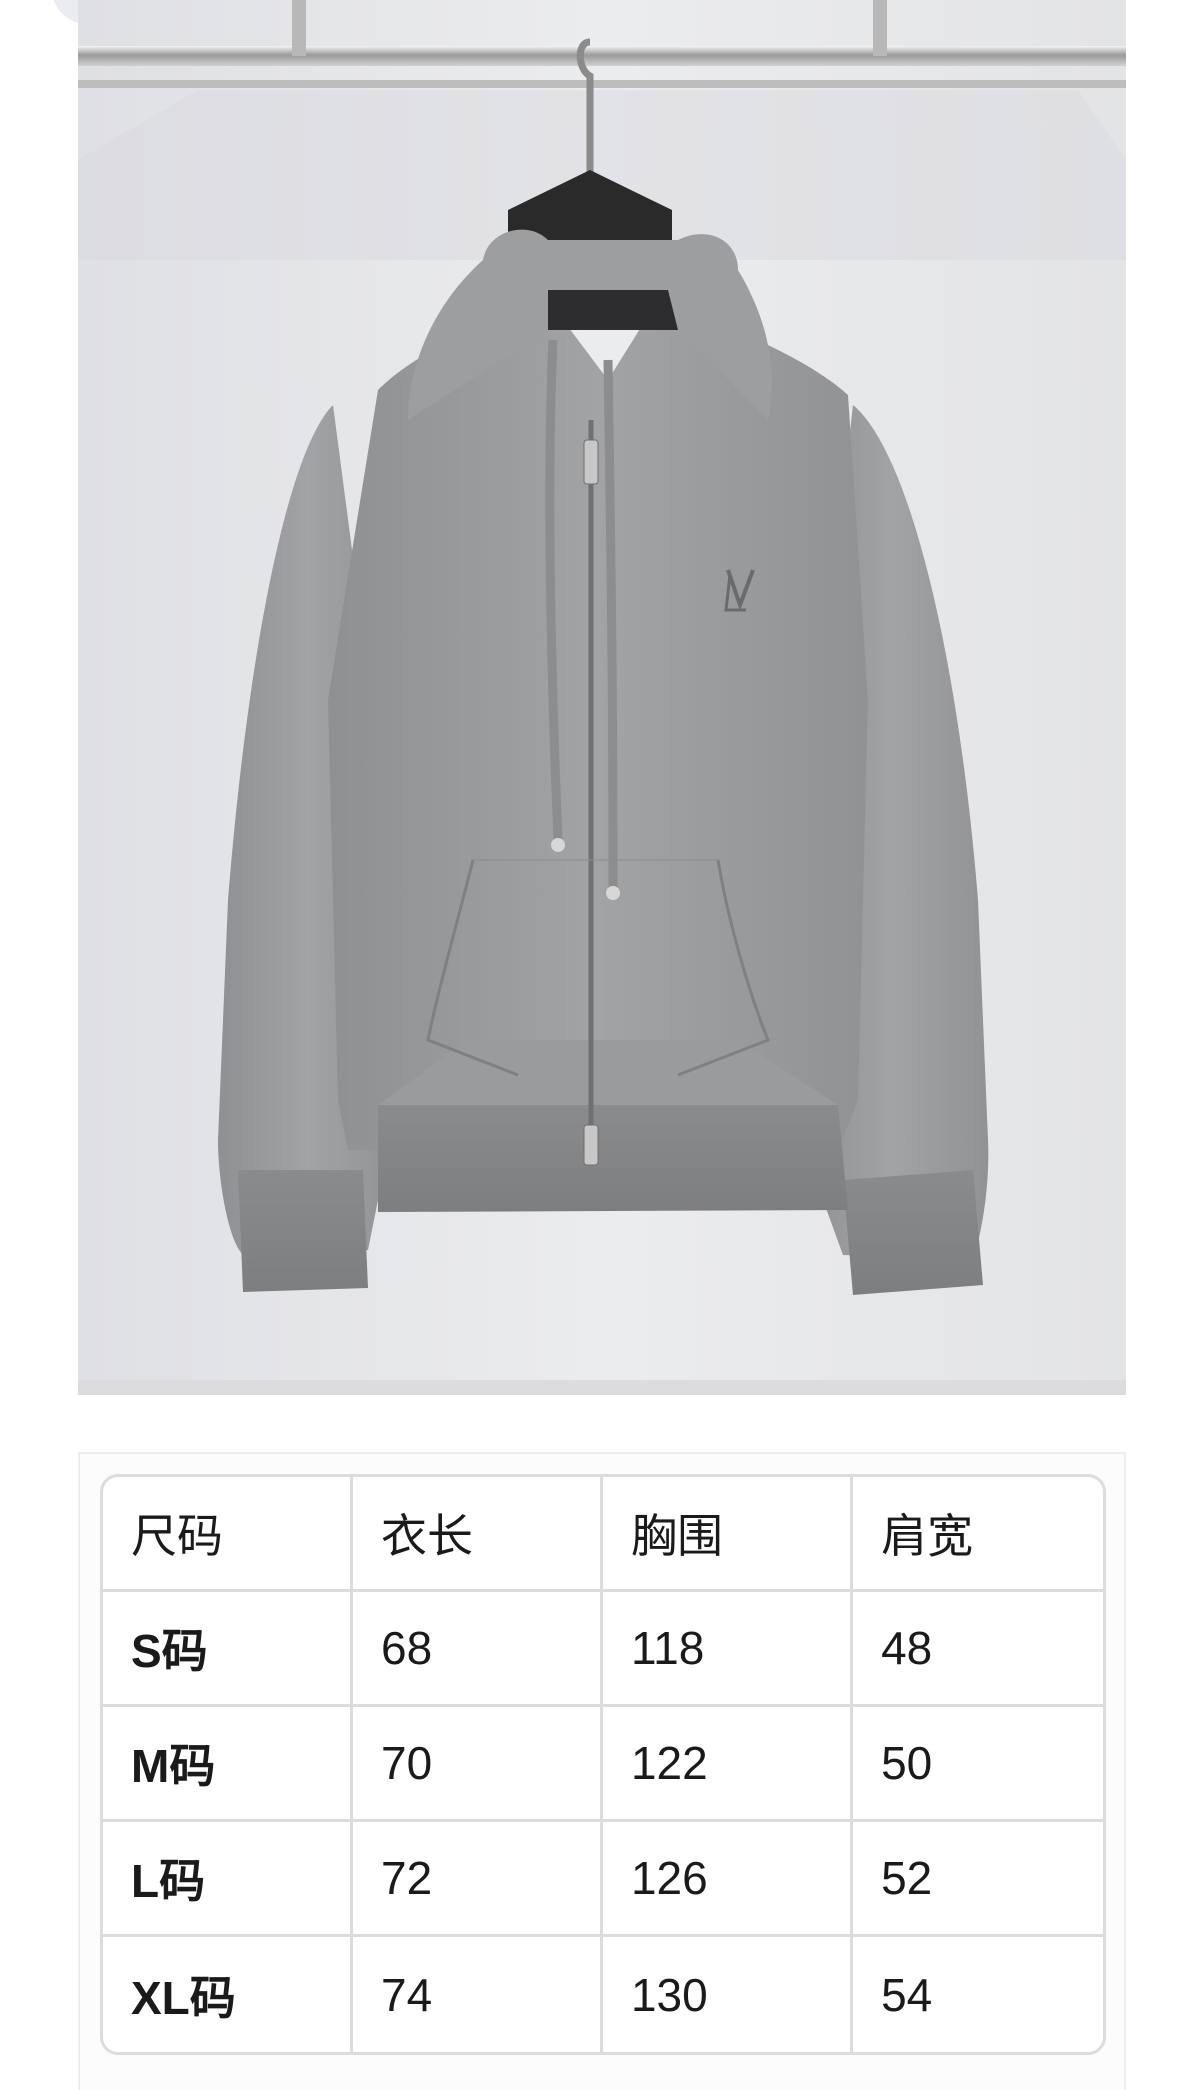  What do you see at coordinates (478, 1764) in the screenshot?
I see `length-value: 70` at bounding box center [478, 1764].